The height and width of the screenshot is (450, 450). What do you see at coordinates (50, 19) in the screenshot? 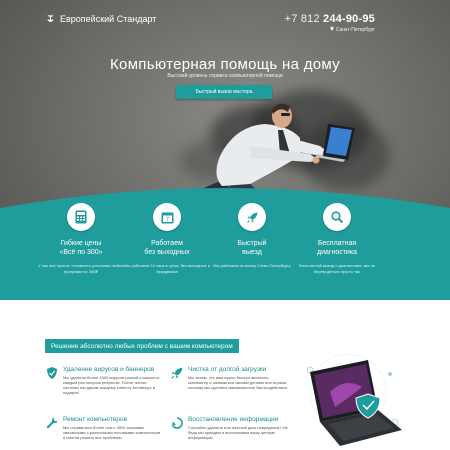
I see `logo-icon` at bounding box center [50, 19].